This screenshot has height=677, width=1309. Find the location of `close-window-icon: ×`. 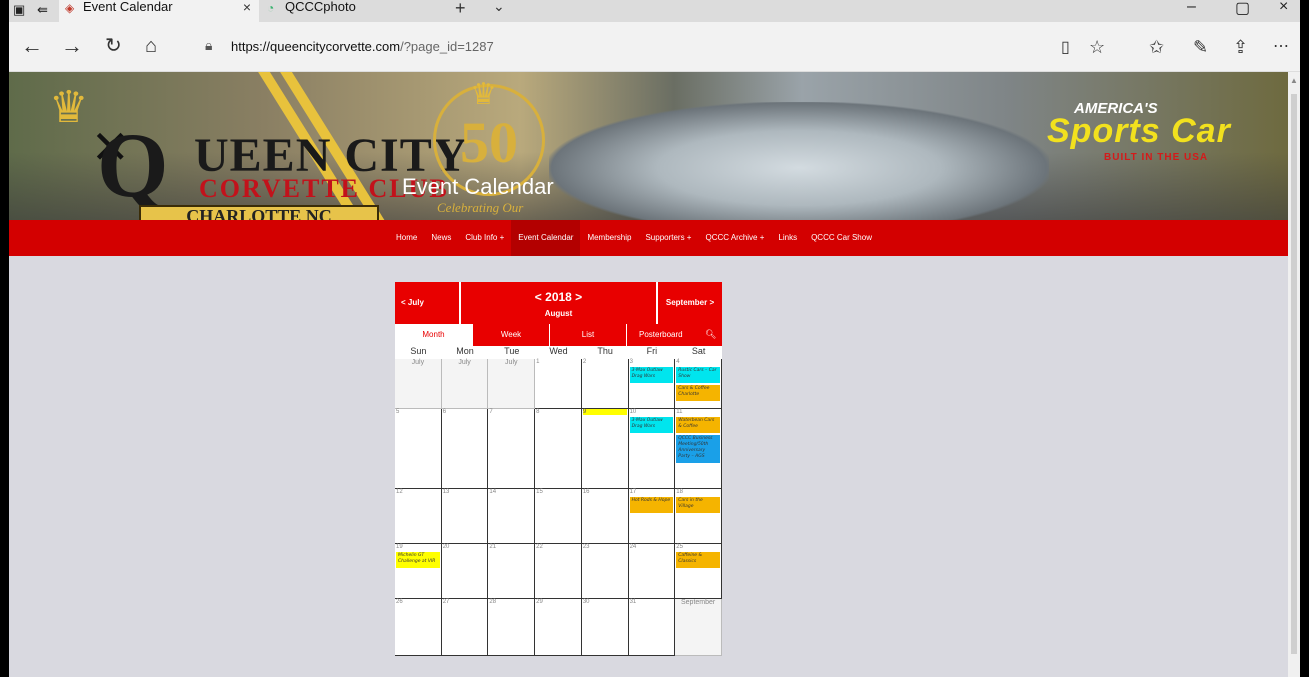

close-window-icon: × is located at coordinates (1283, 8).